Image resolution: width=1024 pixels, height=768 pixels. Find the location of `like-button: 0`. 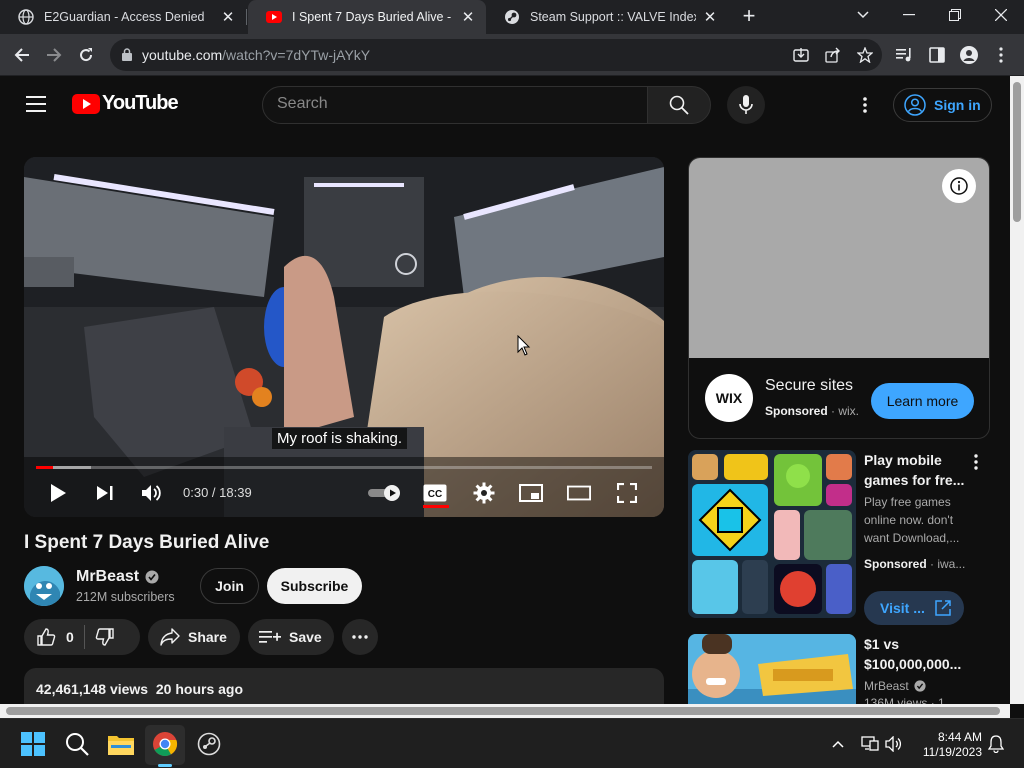

like-button: 0 is located at coordinates (55, 637).